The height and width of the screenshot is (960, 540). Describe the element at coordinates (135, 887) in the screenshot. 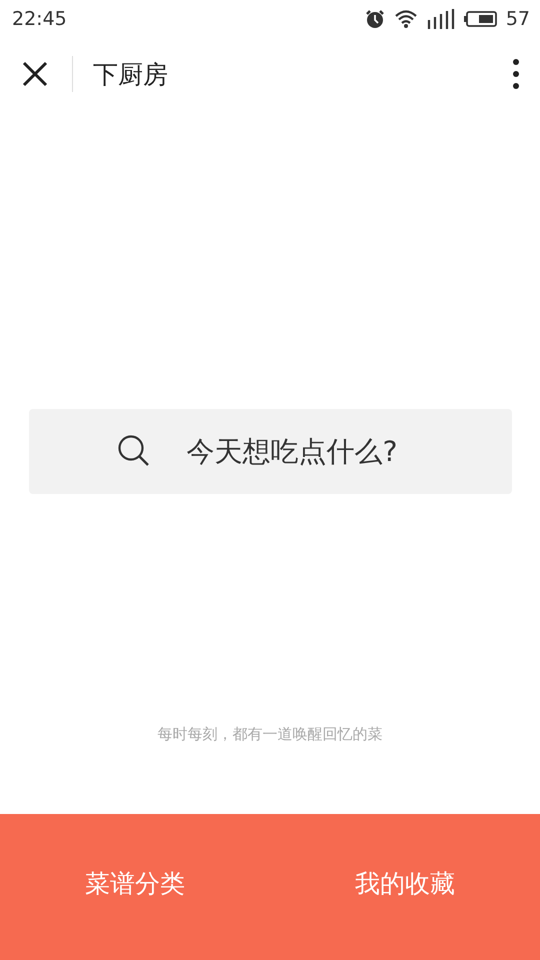

I see `bottom-tab: 菜谱分类` at that location.